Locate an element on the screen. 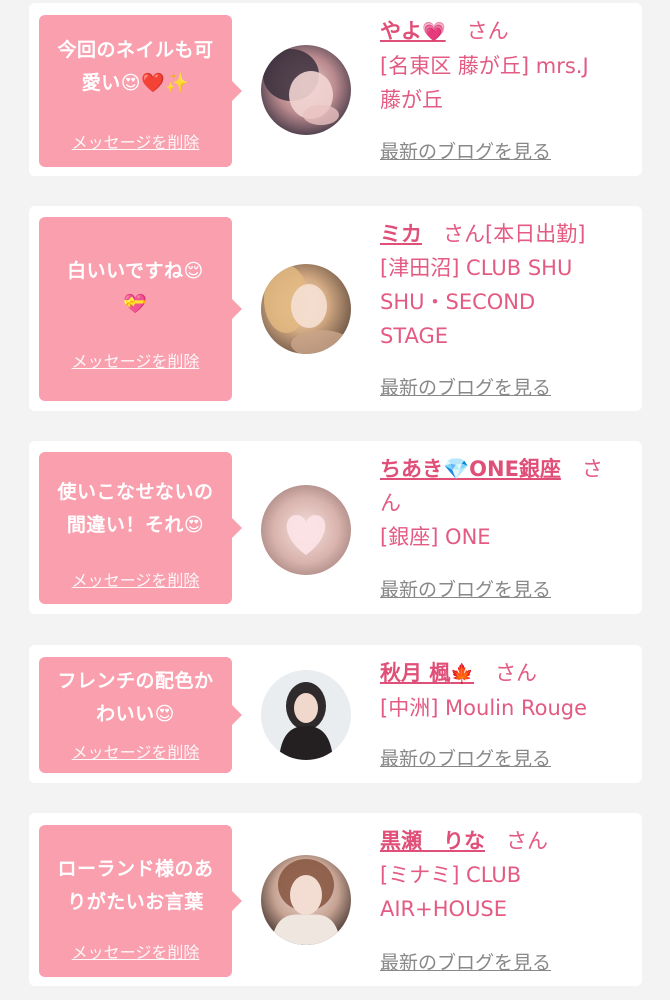 The height and width of the screenshot is (1000, 670). message-bubble: 今回のネイルも可 愛い😍❤️✨ メッセージを削除 is located at coordinates (140, 91).